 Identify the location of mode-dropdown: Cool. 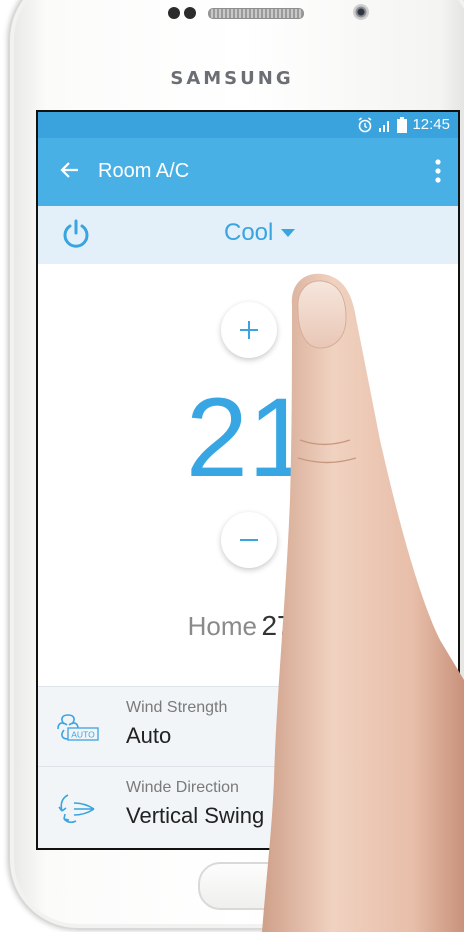
(260, 233).